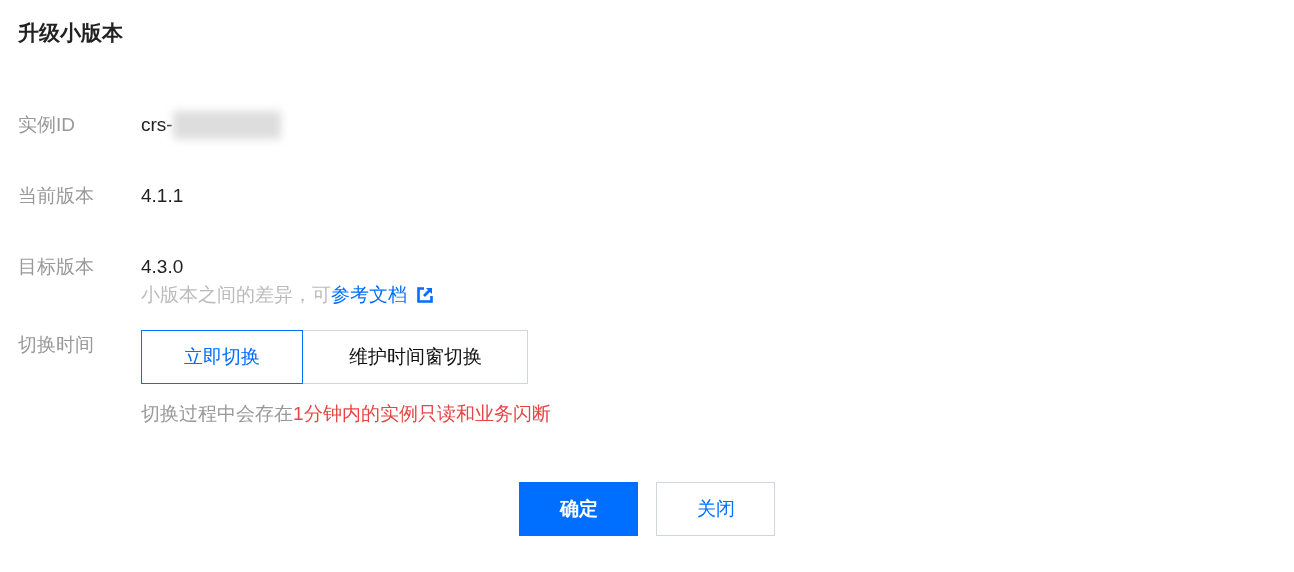 The height and width of the screenshot is (572, 1294). I want to click on dialog-title: 升级小版本, so click(71, 33).